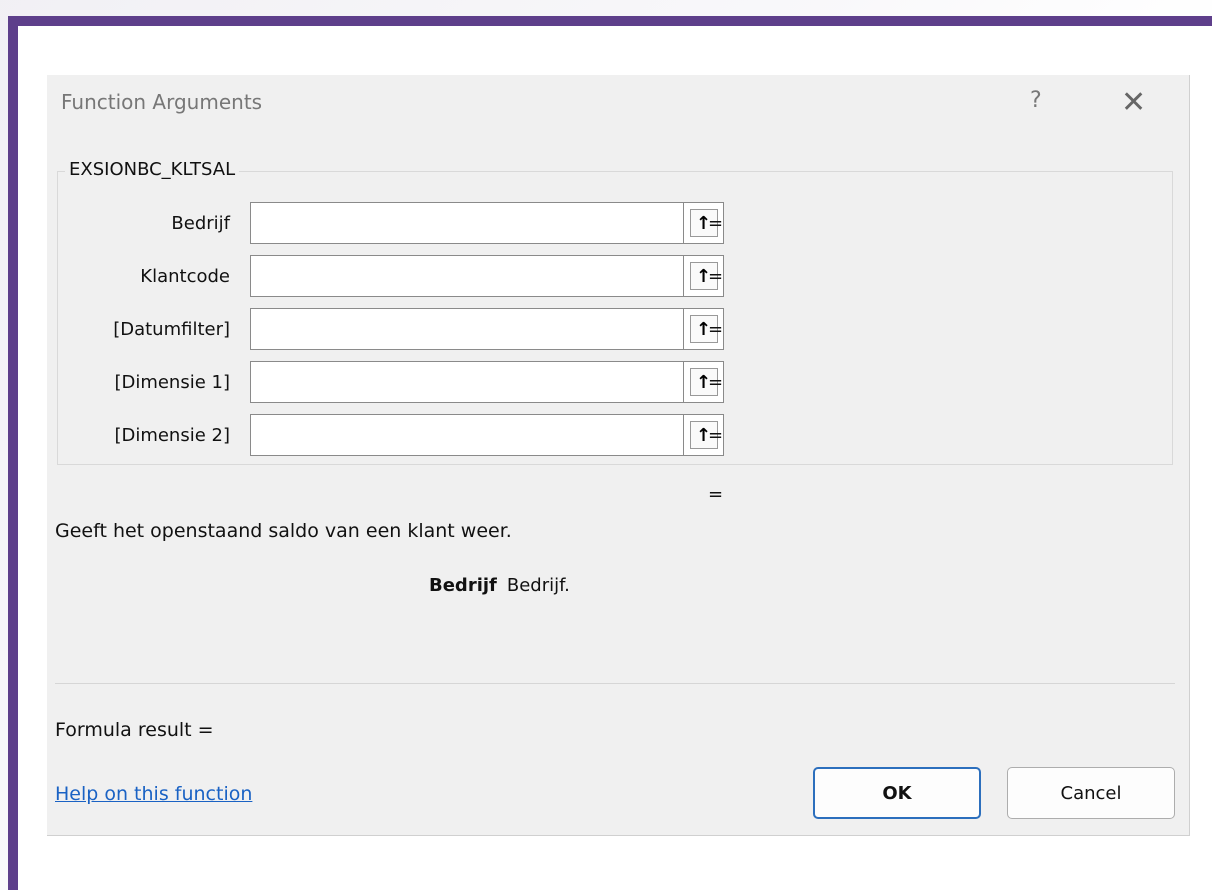  What do you see at coordinates (171, 329) in the screenshot?
I see `arg-label-datumfilter: [Datumfilter]` at bounding box center [171, 329].